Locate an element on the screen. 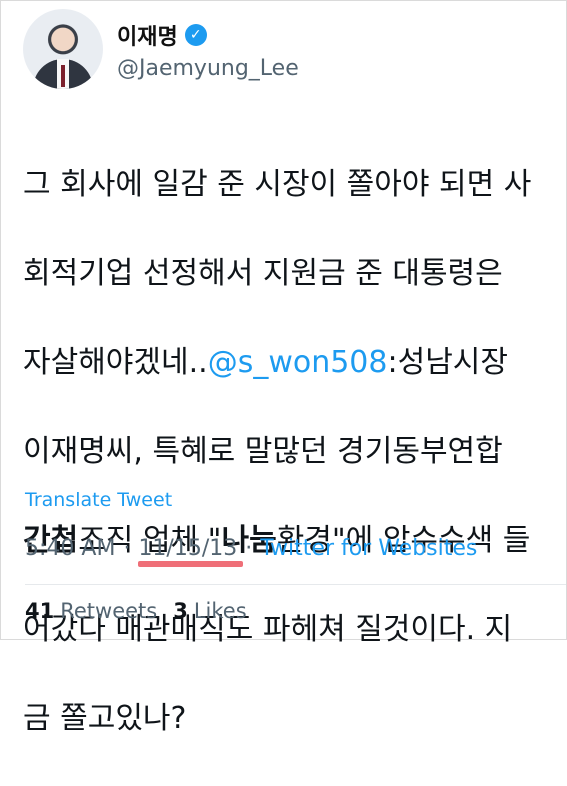  tweet-text-line: 금 쫄고있나? is located at coordinates (105, 718).